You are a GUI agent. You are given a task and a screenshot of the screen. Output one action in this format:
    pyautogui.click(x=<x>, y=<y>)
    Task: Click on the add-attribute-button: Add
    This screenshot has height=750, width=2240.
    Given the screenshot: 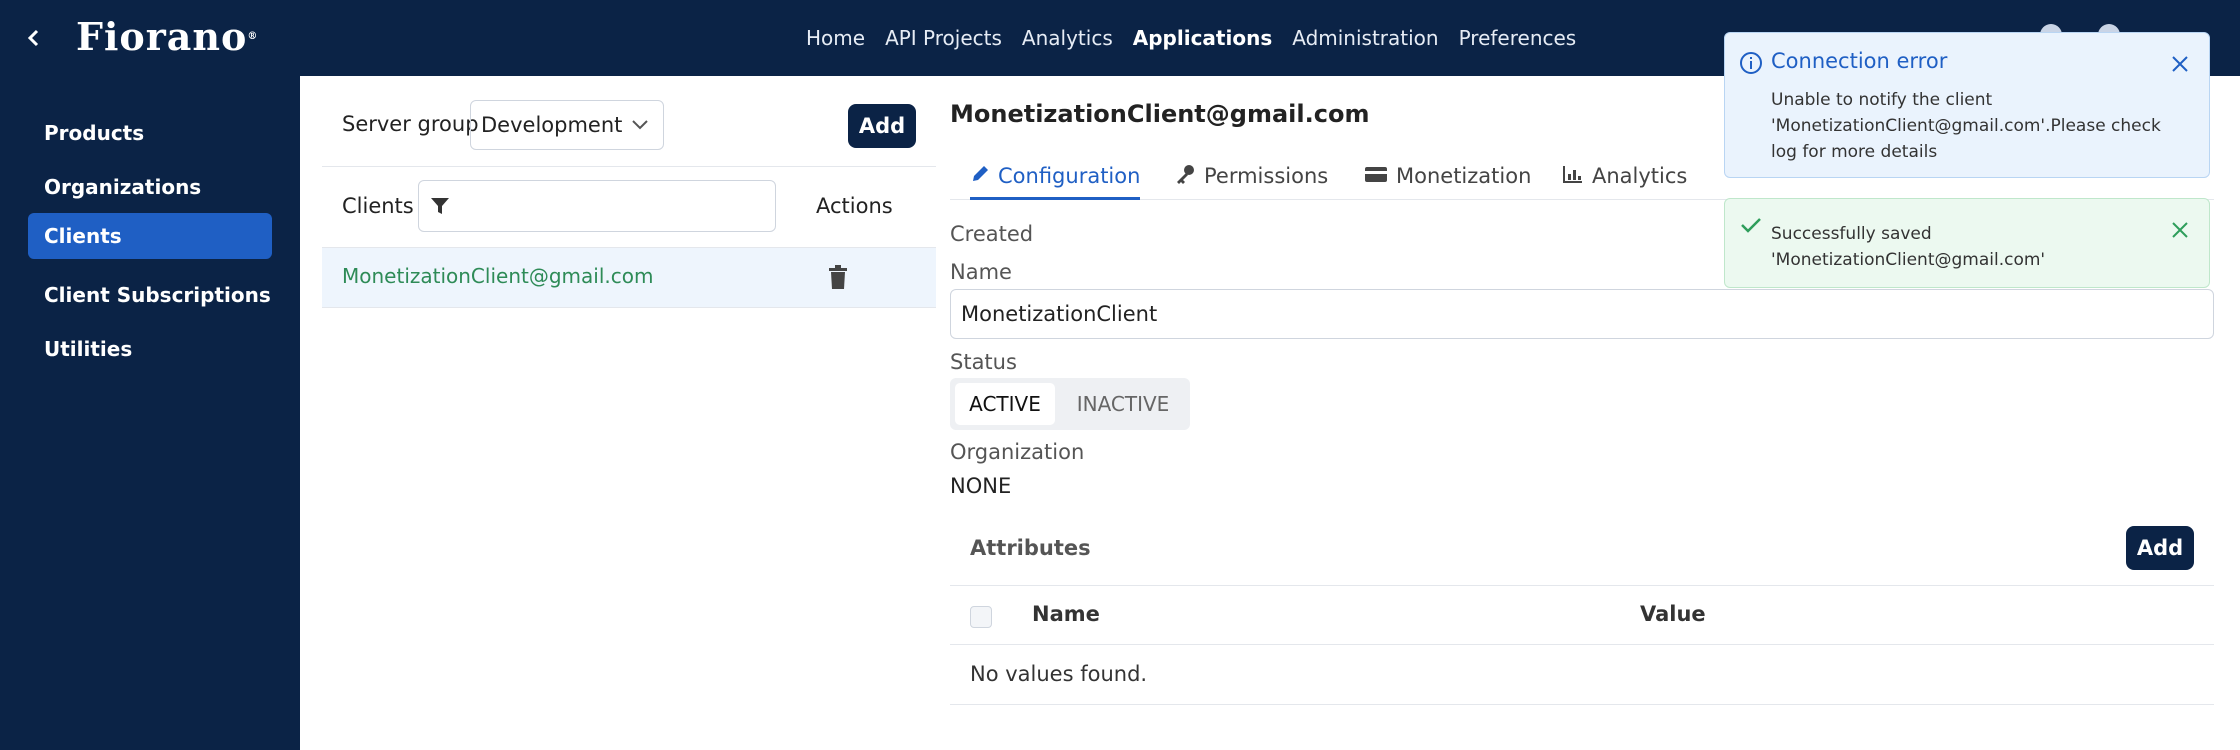 What is the action you would take?
    pyautogui.click(x=2160, y=548)
    